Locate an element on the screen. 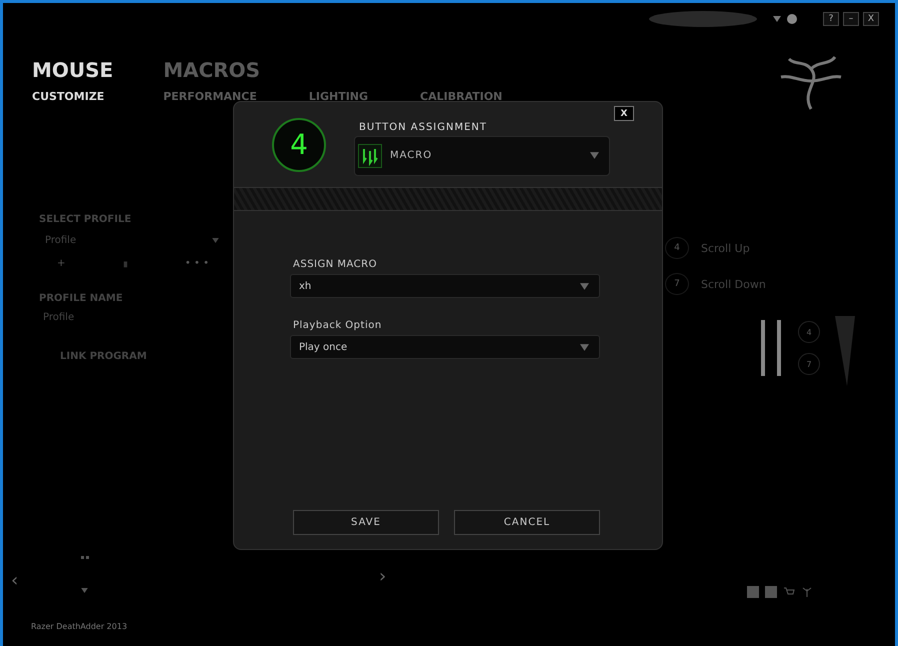 The image size is (898, 646). dialog-button: SAVE is located at coordinates (366, 522).